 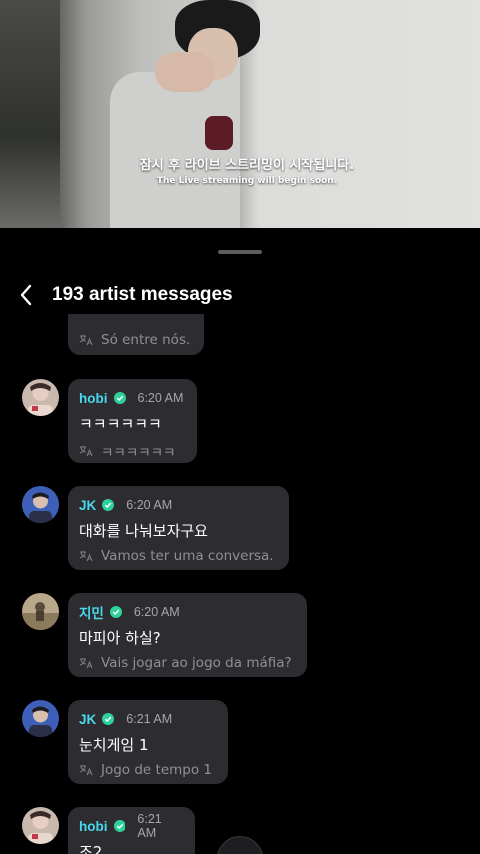 I want to click on sheet-drag-handle, so click(x=240, y=252).